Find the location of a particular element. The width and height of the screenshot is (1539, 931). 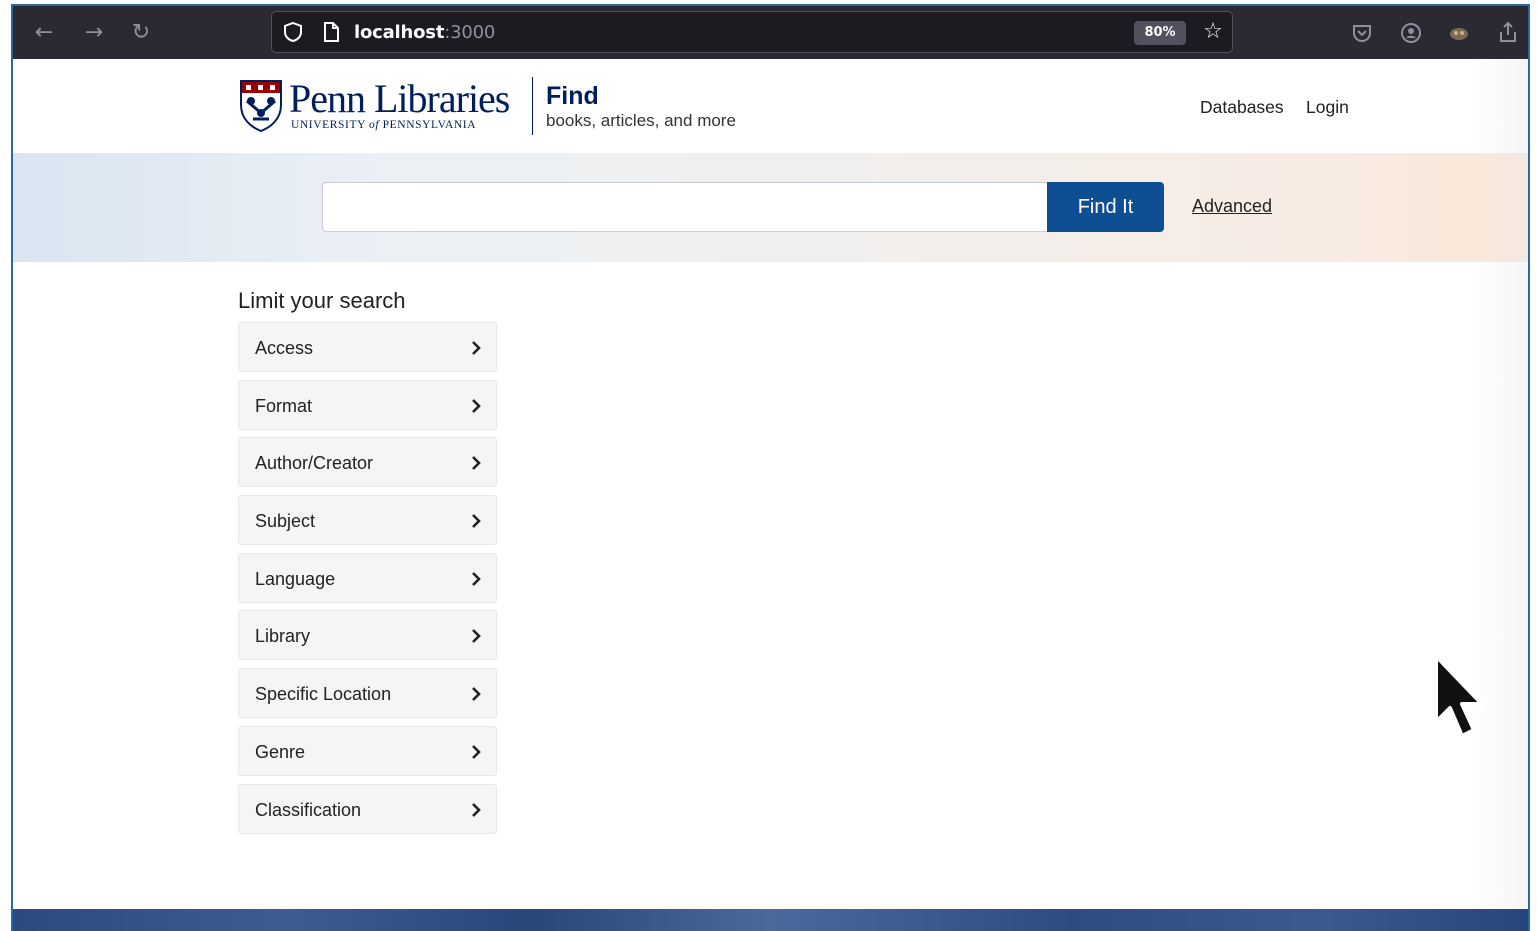

page-title: Find is located at coordinates (572, 96).